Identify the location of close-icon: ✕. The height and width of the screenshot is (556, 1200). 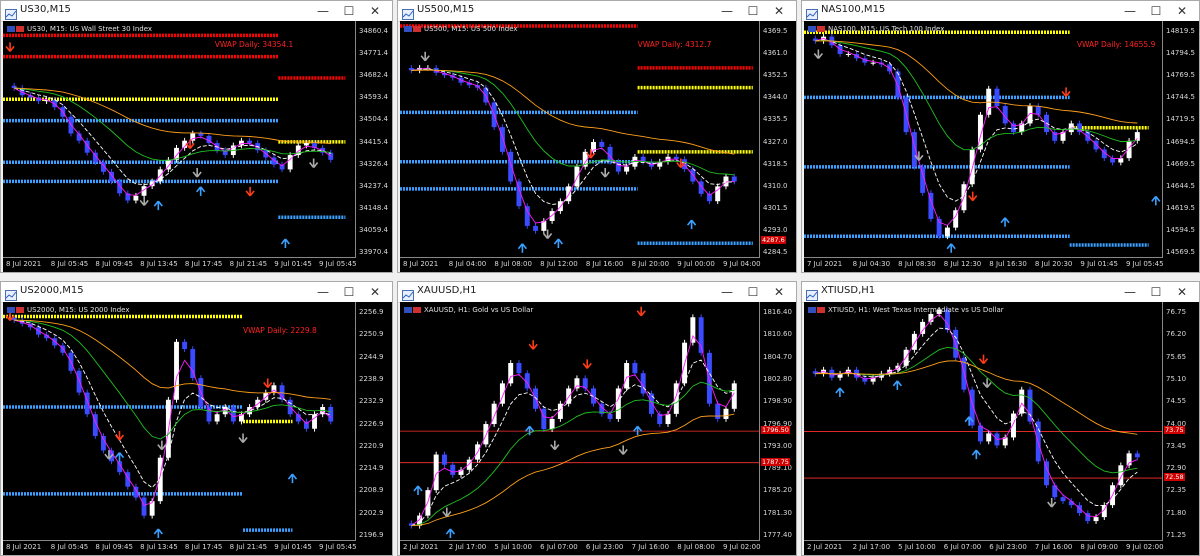
(375, 292).